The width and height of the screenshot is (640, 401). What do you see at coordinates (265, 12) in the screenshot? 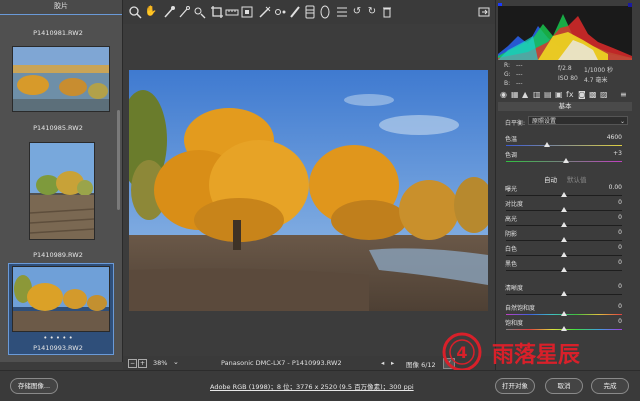
I see `spot-removal-icon` at bounding box center [265, 12].